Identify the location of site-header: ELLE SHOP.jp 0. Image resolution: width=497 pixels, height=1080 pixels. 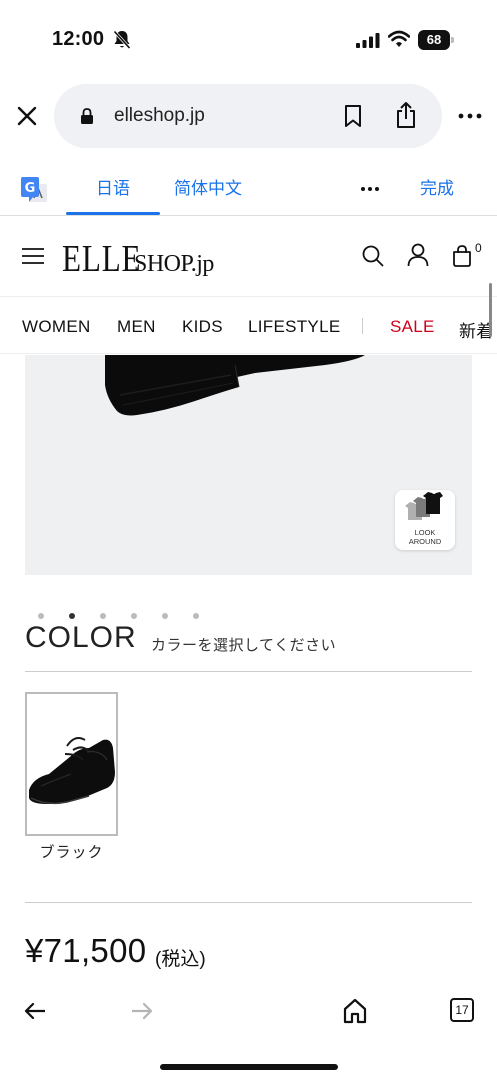
(248, 257).